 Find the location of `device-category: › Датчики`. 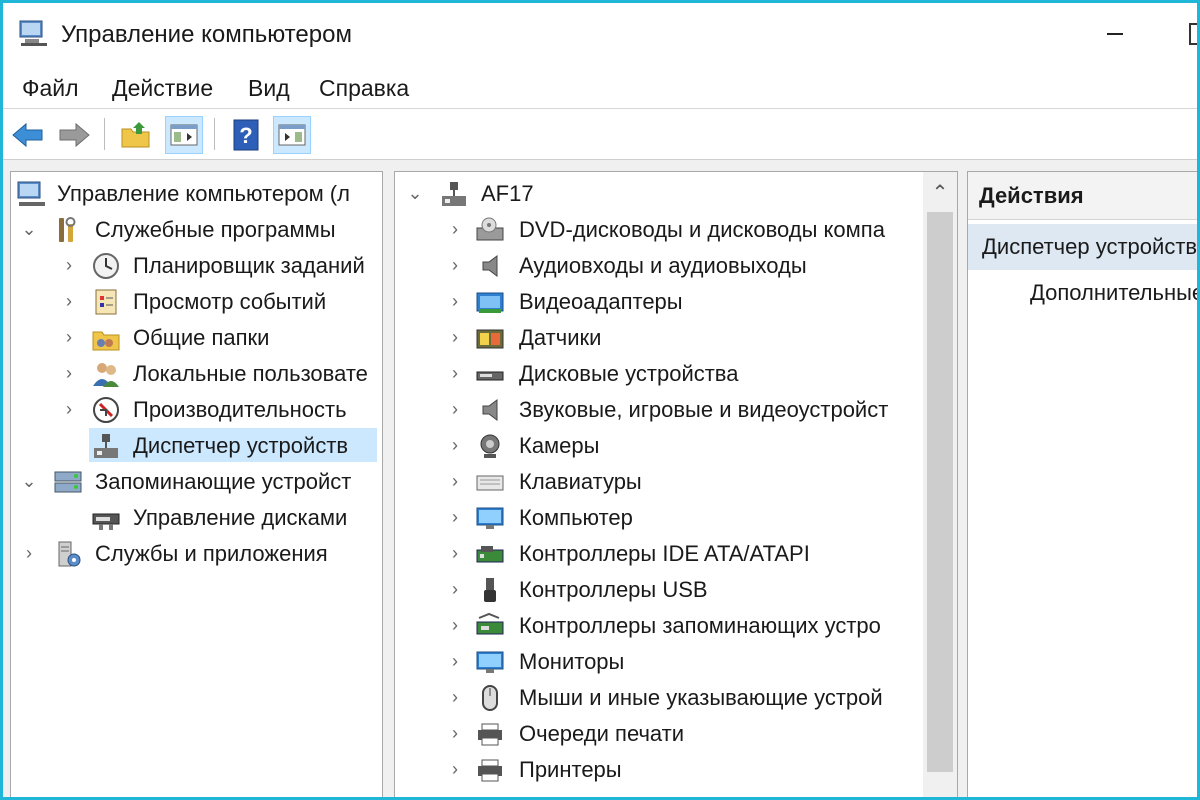

device-category: › Датчики is located at coordinates (659, 337).